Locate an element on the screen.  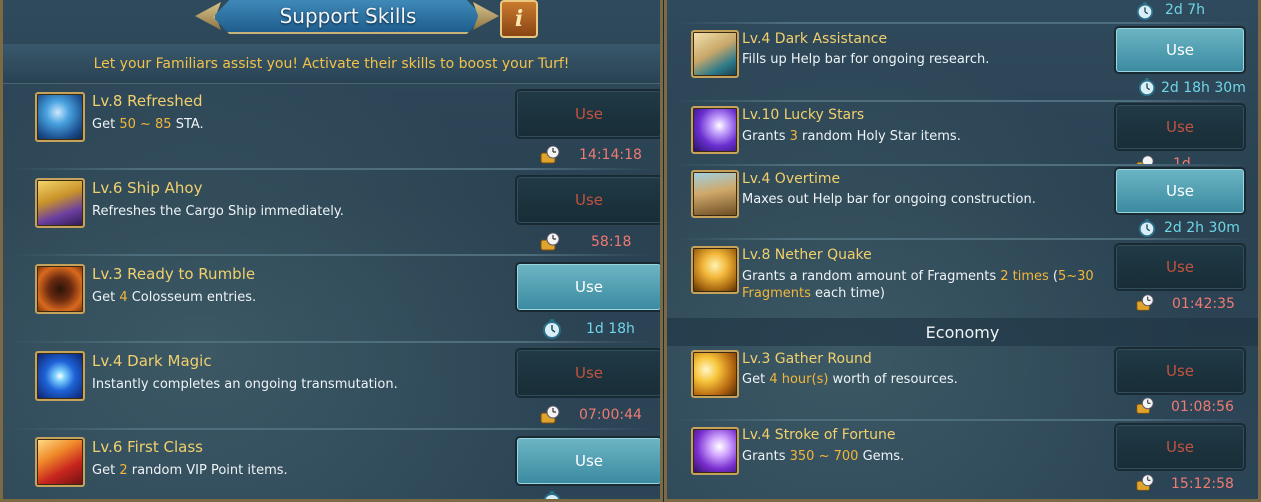
stroke-of-fortune-icon is located at coordinates (715, 451).